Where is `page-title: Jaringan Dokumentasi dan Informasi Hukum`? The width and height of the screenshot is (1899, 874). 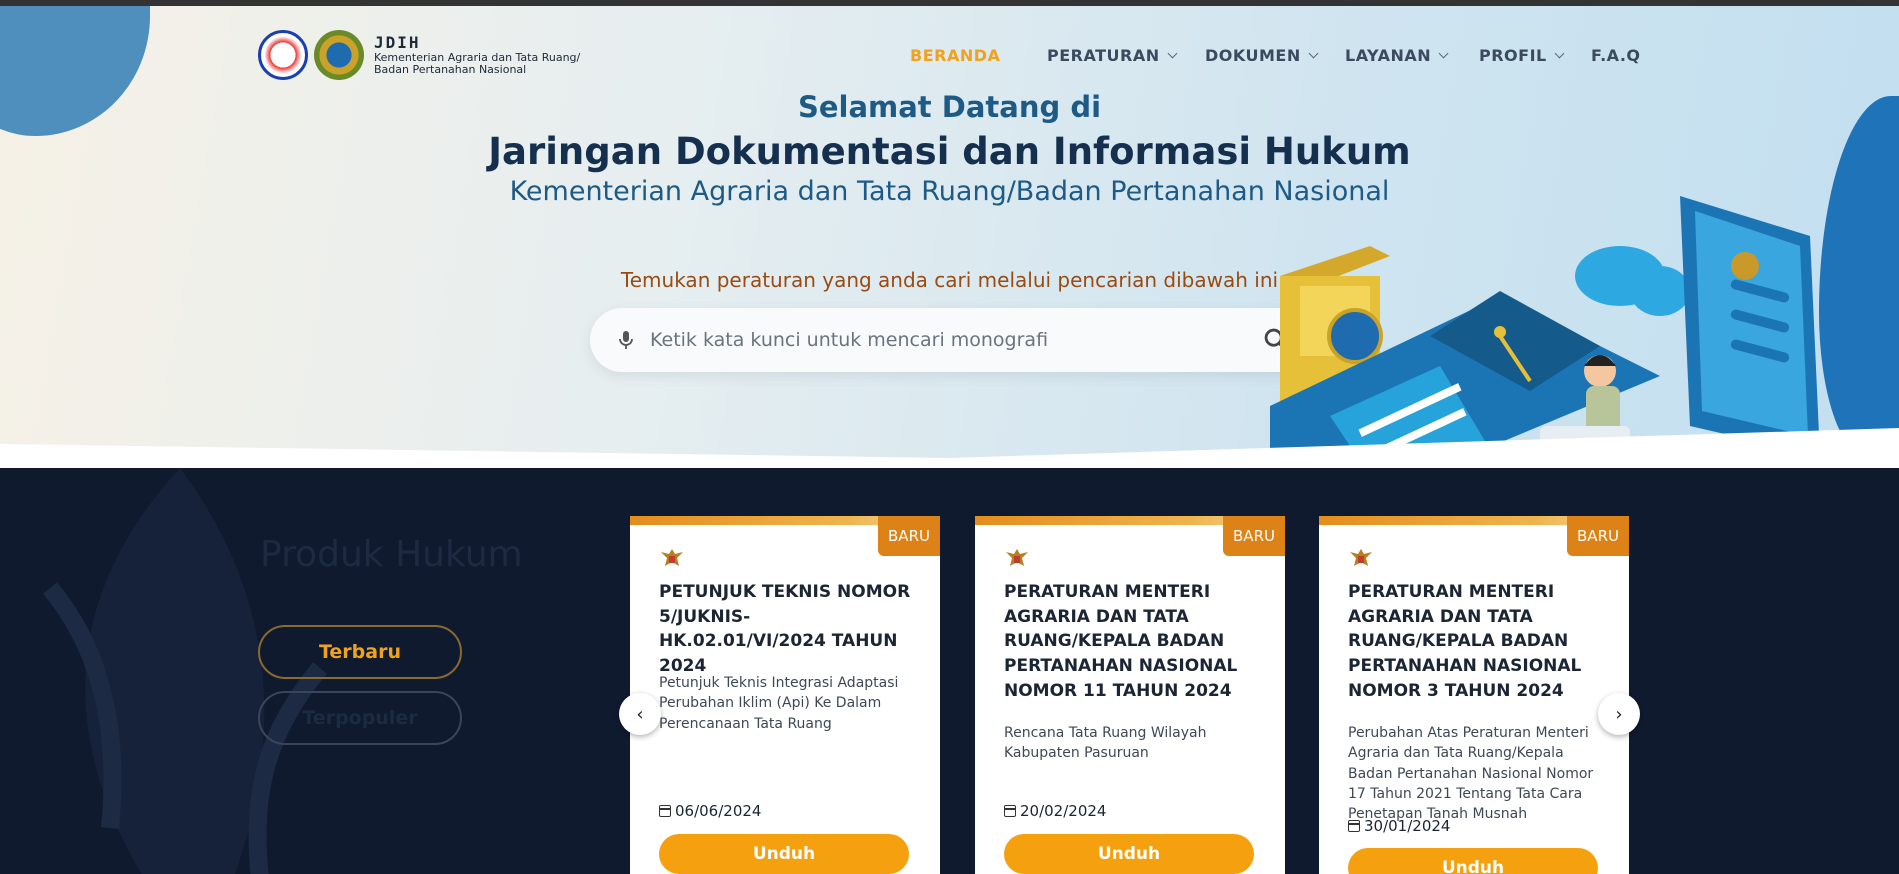
page-title: Jaringan Dokumentasi dan Informasi Hukum is located at coordinates (949, 151).